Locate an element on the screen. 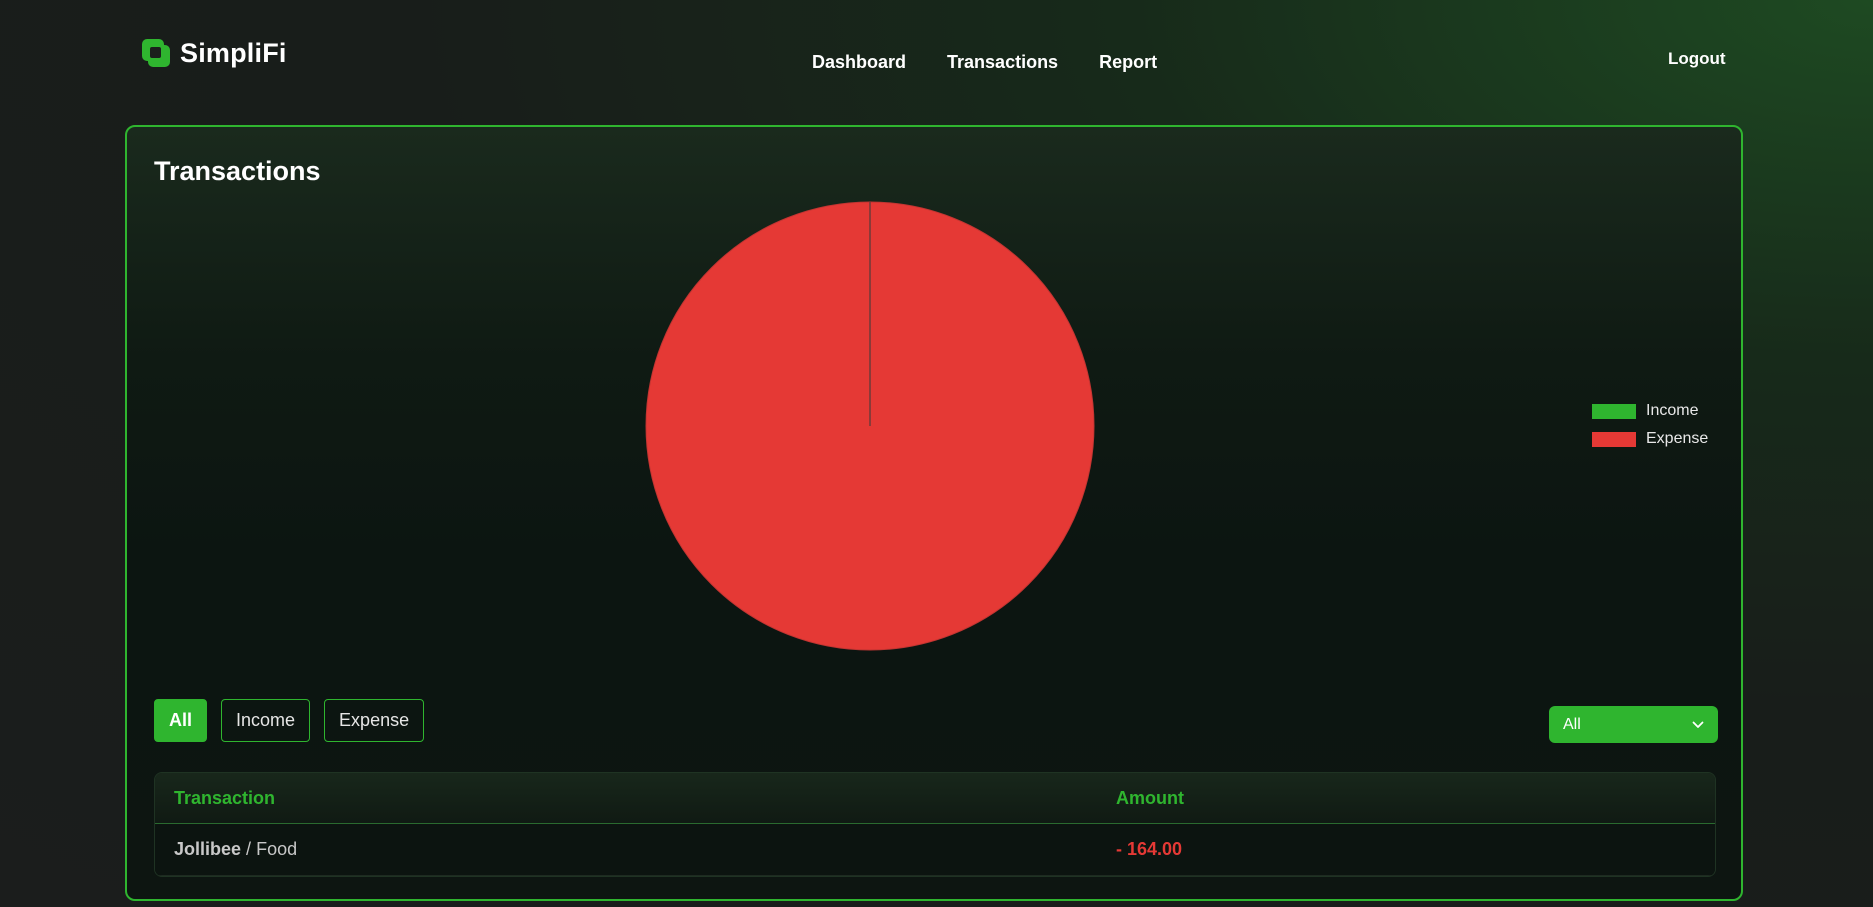 This screenshot has width=1873, height=907. pie-chart is located at coordinates (870, 428).